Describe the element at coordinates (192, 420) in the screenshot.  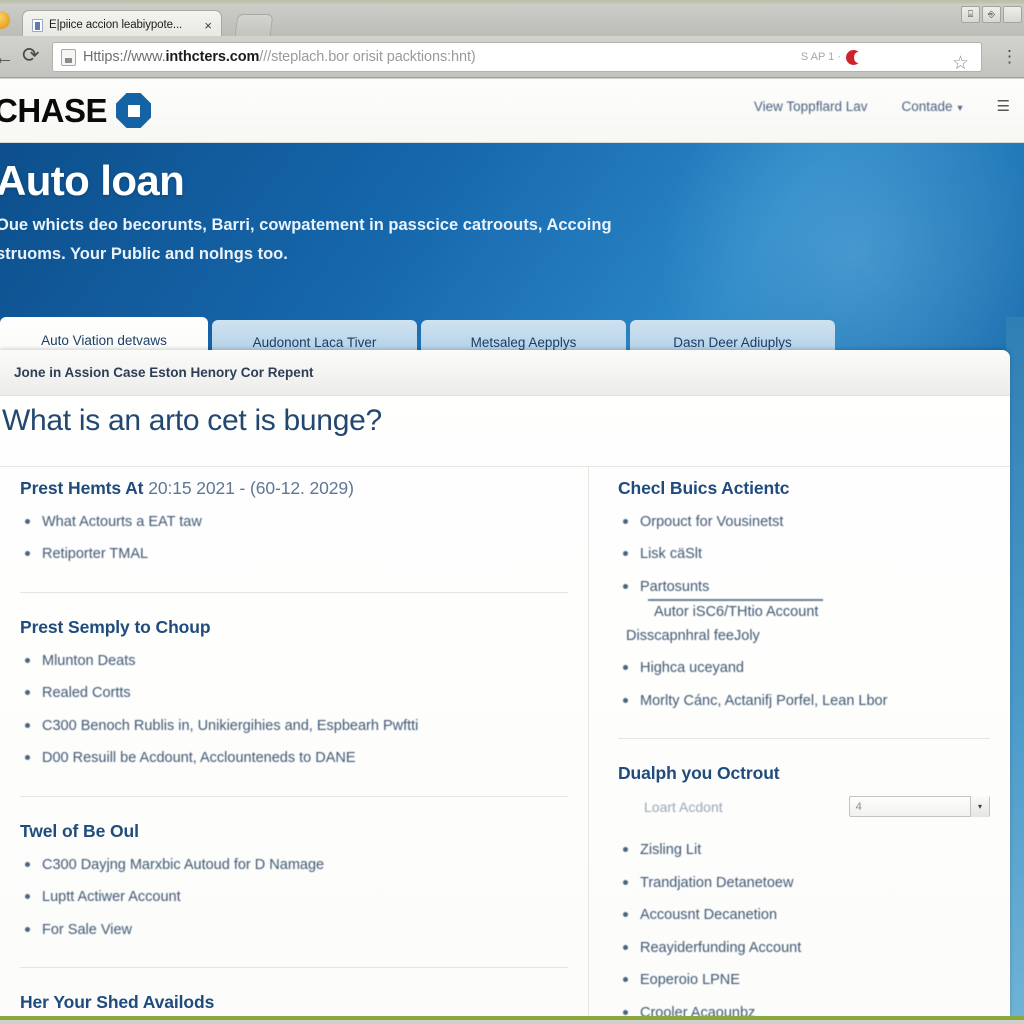
I see `page-title: What is an arto cet is bunge?` at that location.